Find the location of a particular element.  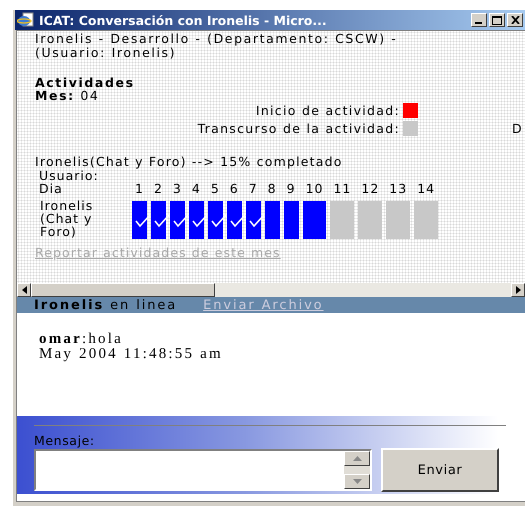

scroll-down-button is located at coordinates (357, 481).